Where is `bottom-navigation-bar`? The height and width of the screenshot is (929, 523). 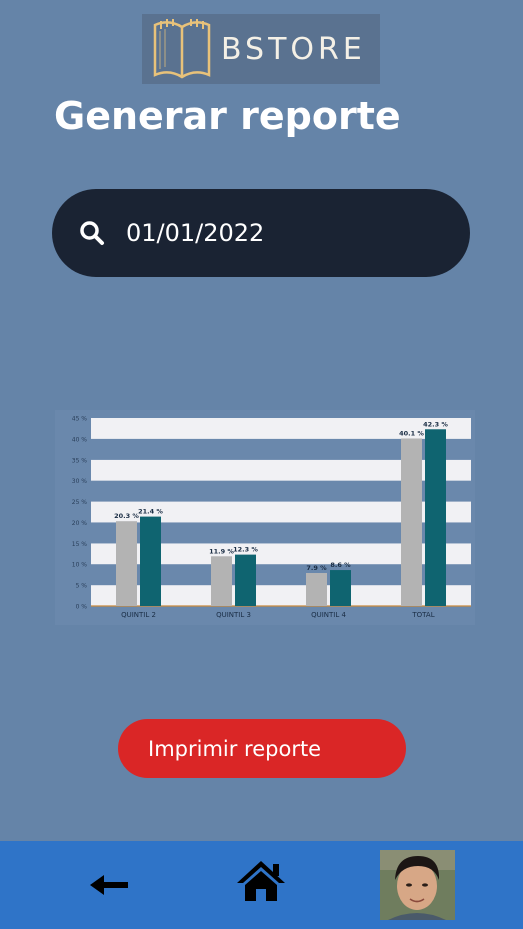
bottom-navigation-bar is located at coordinates (261, 885).